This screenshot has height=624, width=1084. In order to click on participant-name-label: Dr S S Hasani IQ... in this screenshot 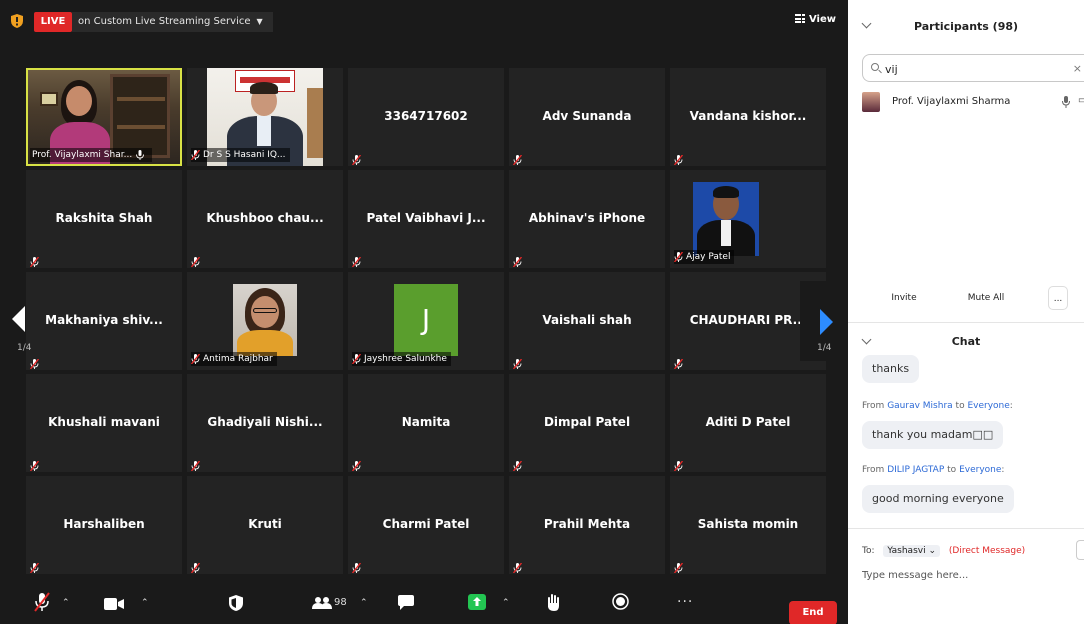, I will do `click(240, 155)`.